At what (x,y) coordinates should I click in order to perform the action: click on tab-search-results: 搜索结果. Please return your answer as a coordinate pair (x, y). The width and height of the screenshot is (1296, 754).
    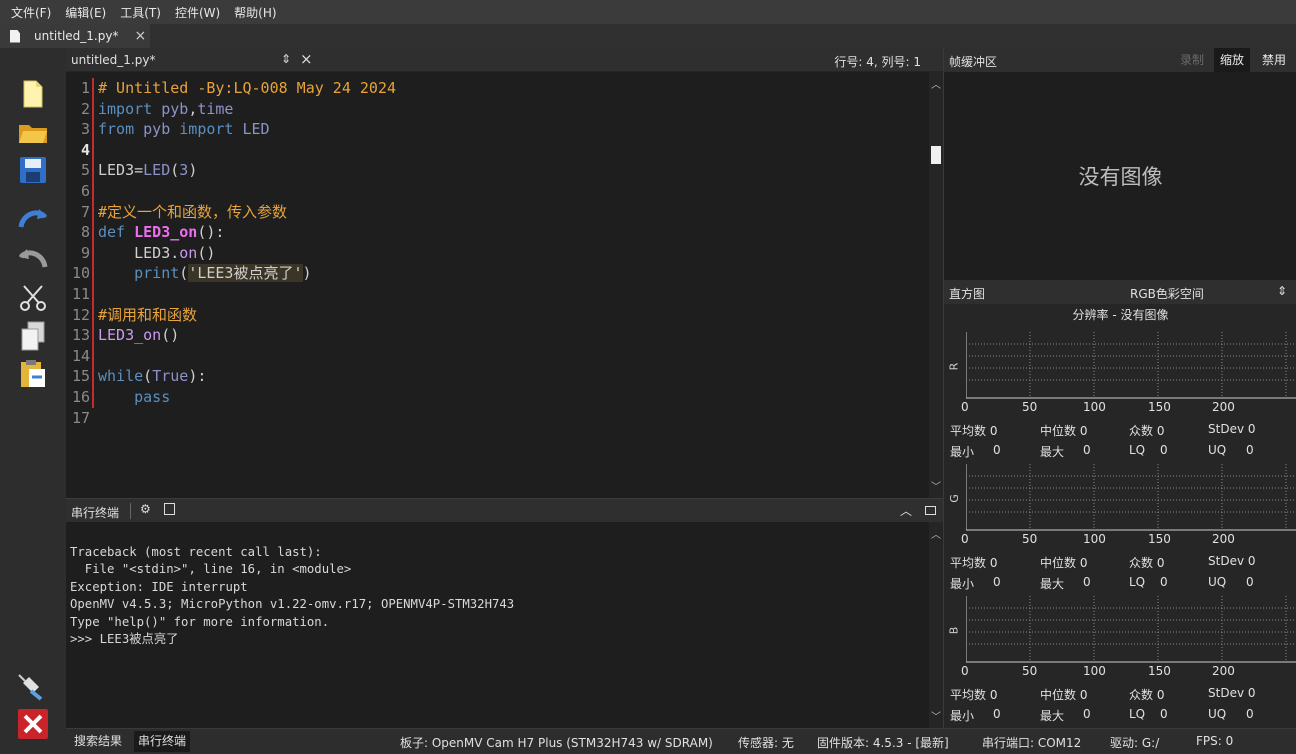
    Looking at the image, I should click on (98, 741).